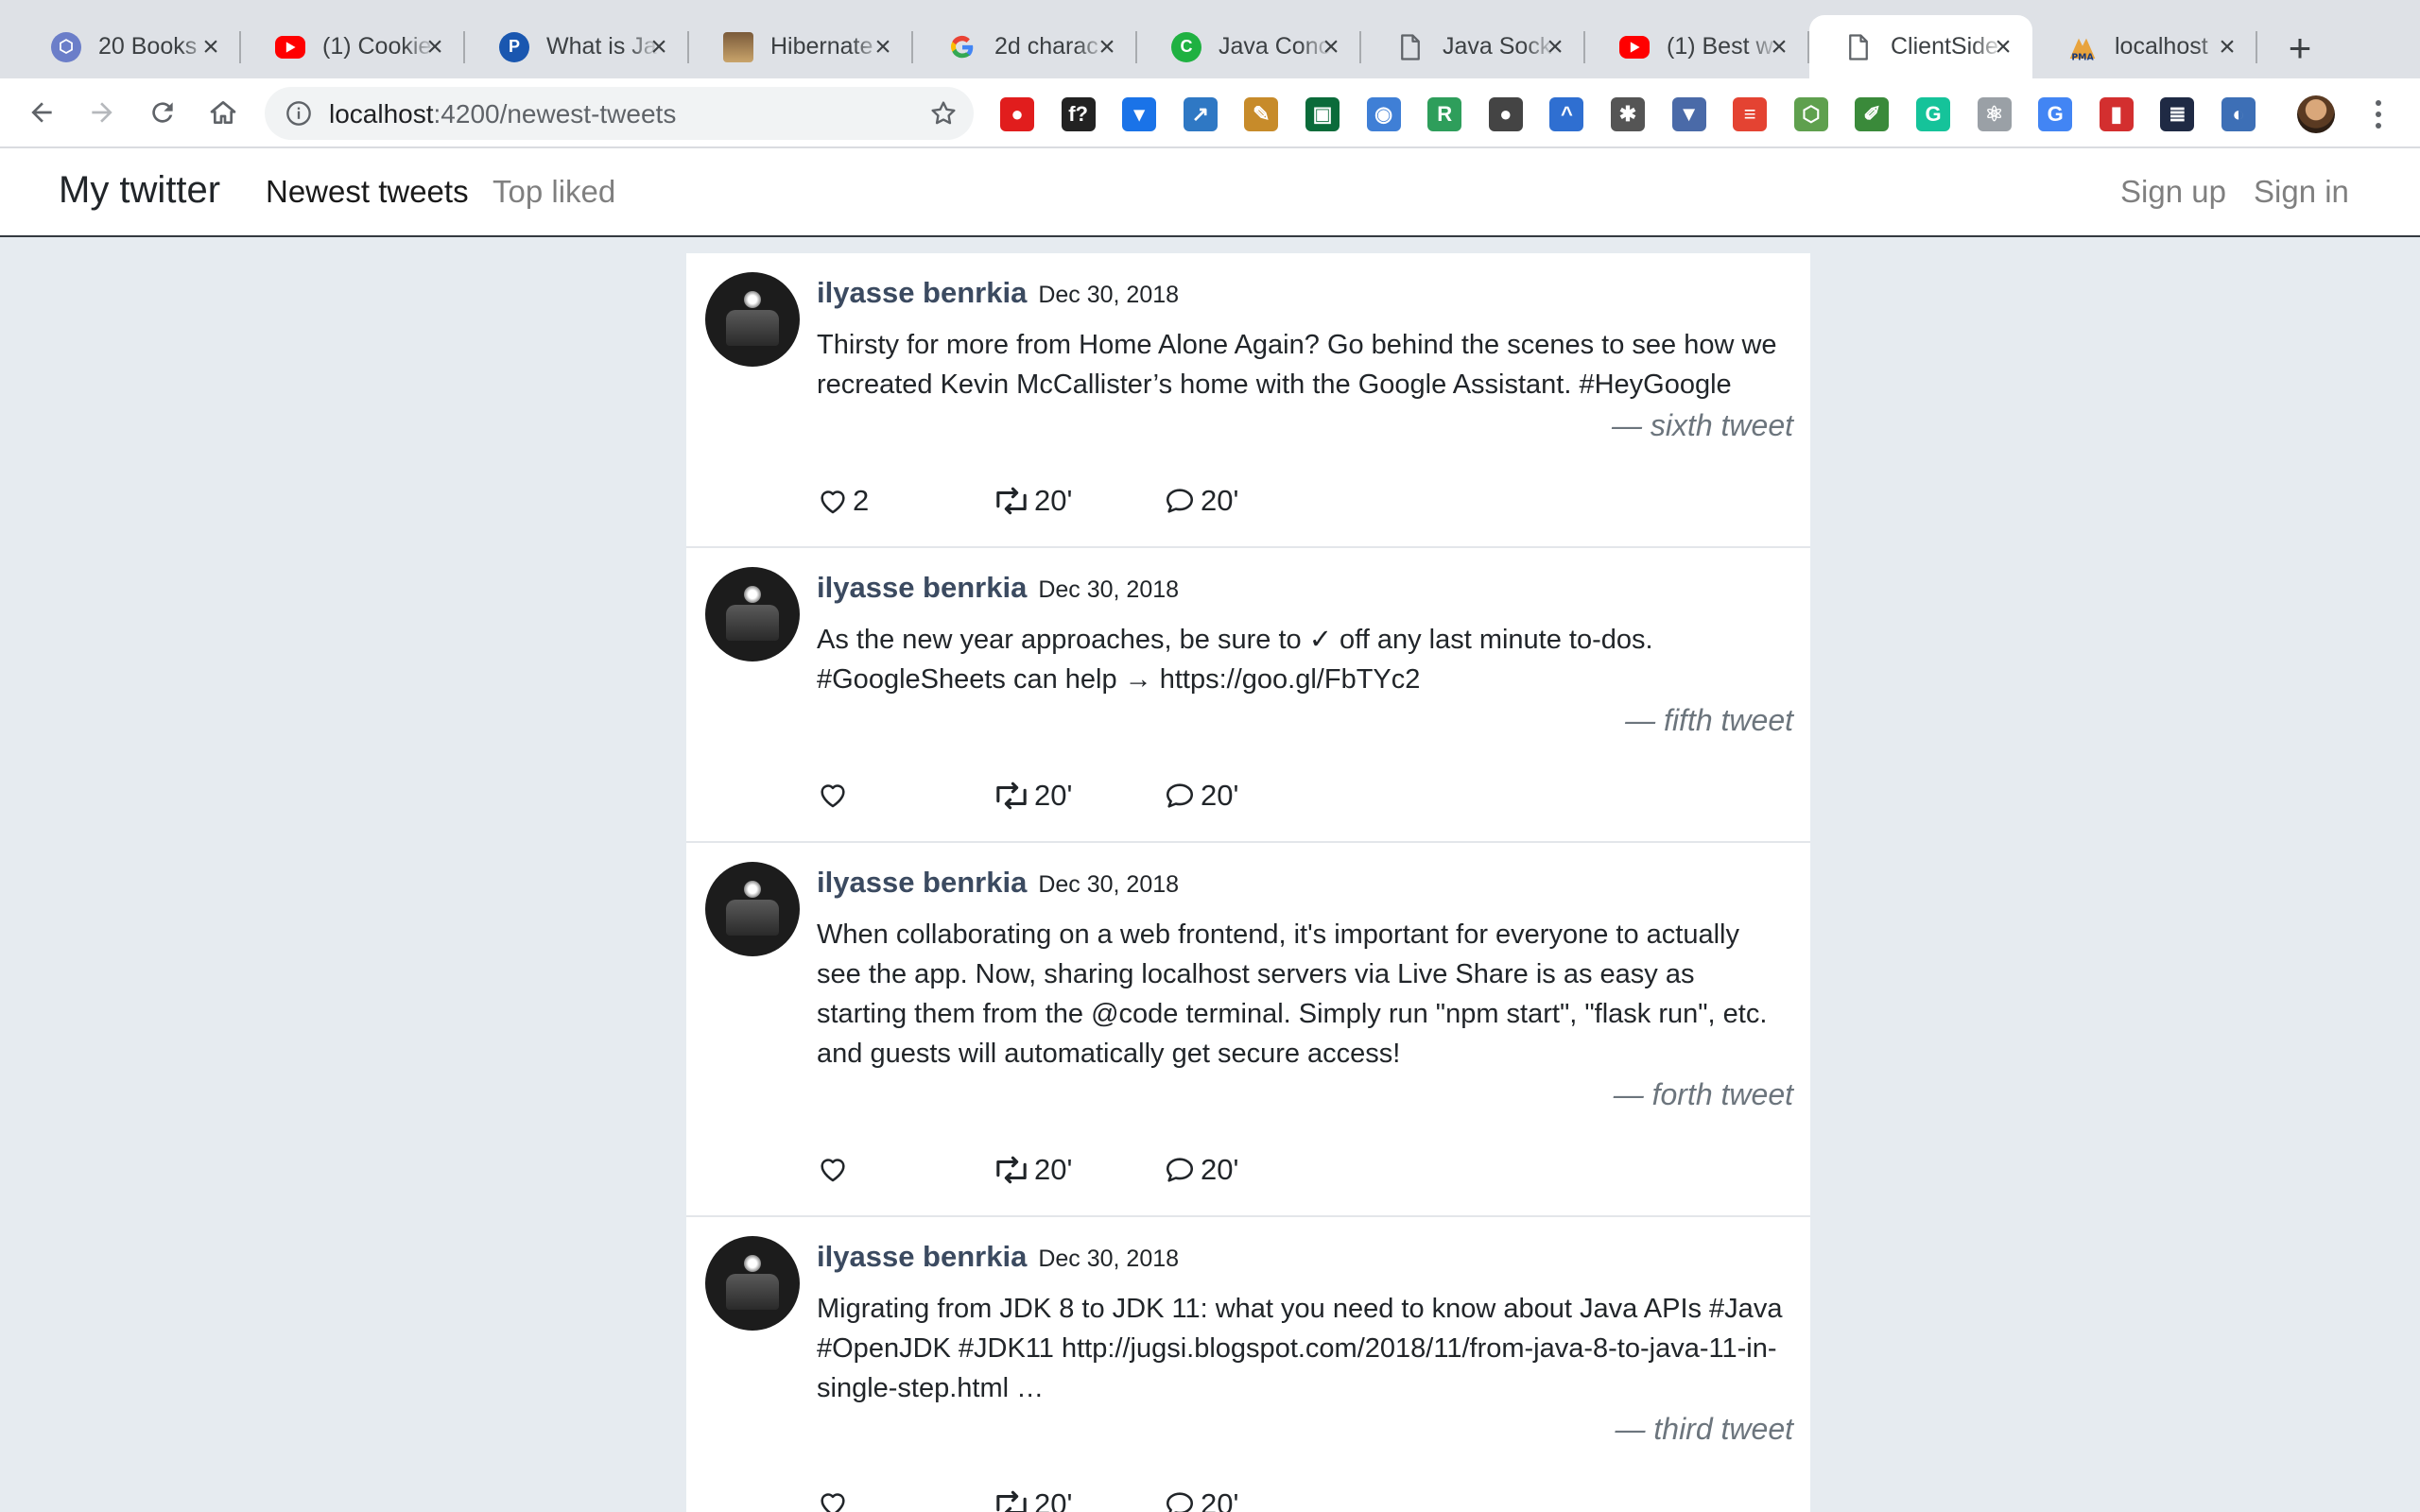 The height and width of the screenshot is (1512, 2420). I want to click on nodejs-icon: ⬡, so click(1810, 114).